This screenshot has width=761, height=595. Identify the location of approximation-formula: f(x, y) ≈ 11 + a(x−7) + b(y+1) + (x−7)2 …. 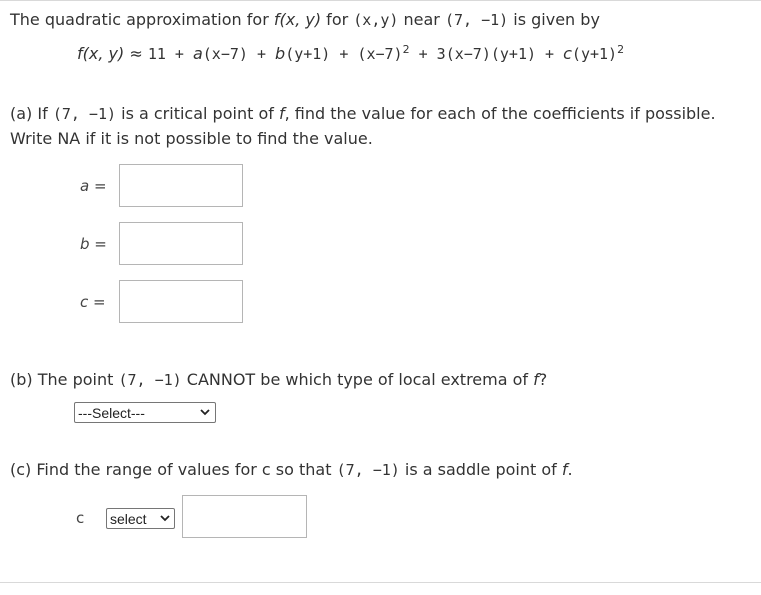
(351, 53).